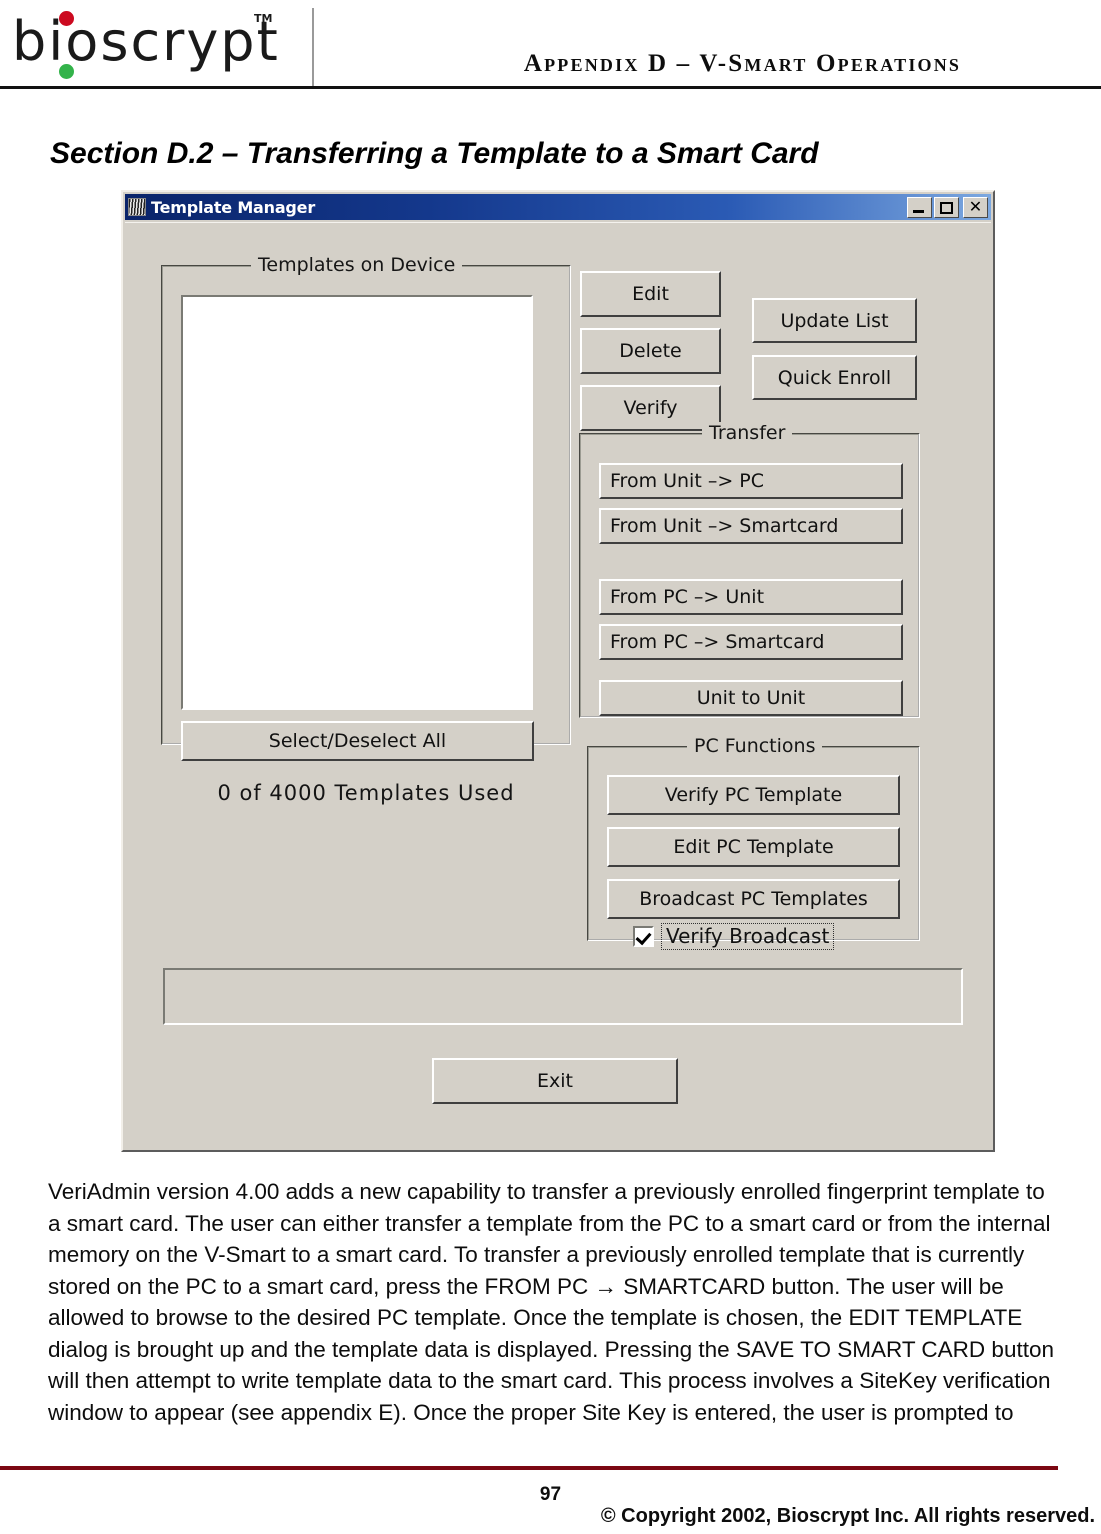 The height and width of the screenshot is (1534, 1101). I want to click on transfer-unit-to-unit-button: Unit to Unit, so click(751, 698).